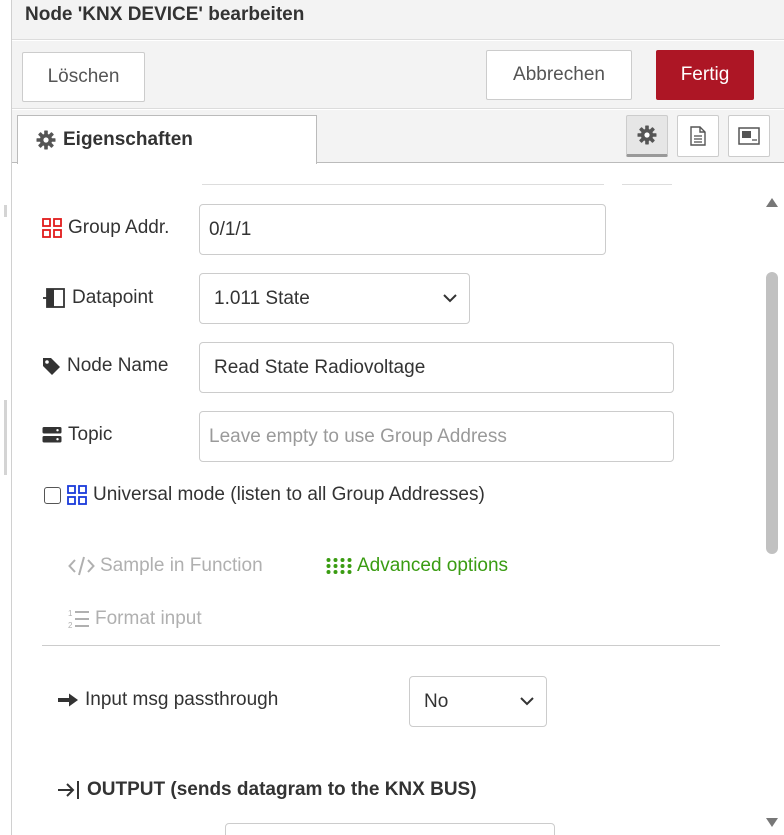 The height and width of the screenshot is (835, 784). I want to click on code-icon, so click(81, 566).